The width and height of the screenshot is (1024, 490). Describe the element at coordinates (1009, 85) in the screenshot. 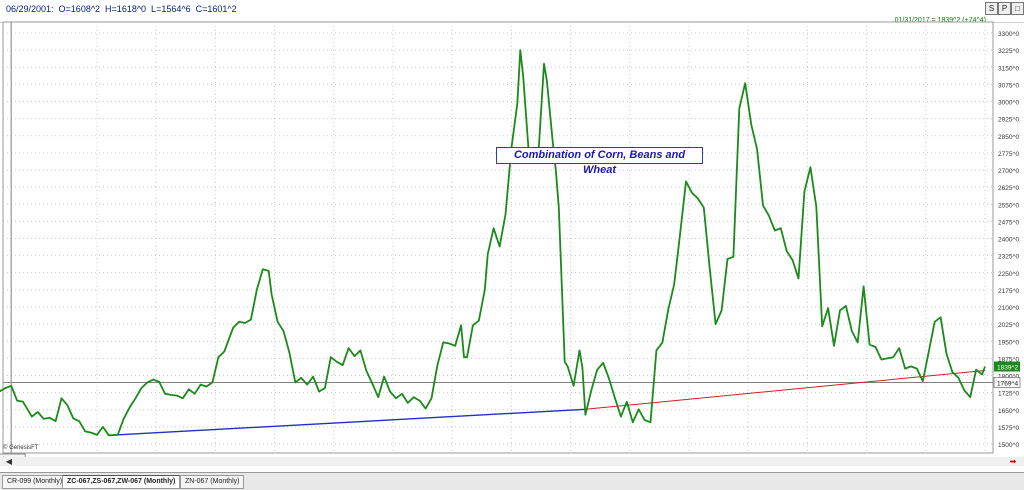

I see `y-tick-label: 3075^0` at that location.